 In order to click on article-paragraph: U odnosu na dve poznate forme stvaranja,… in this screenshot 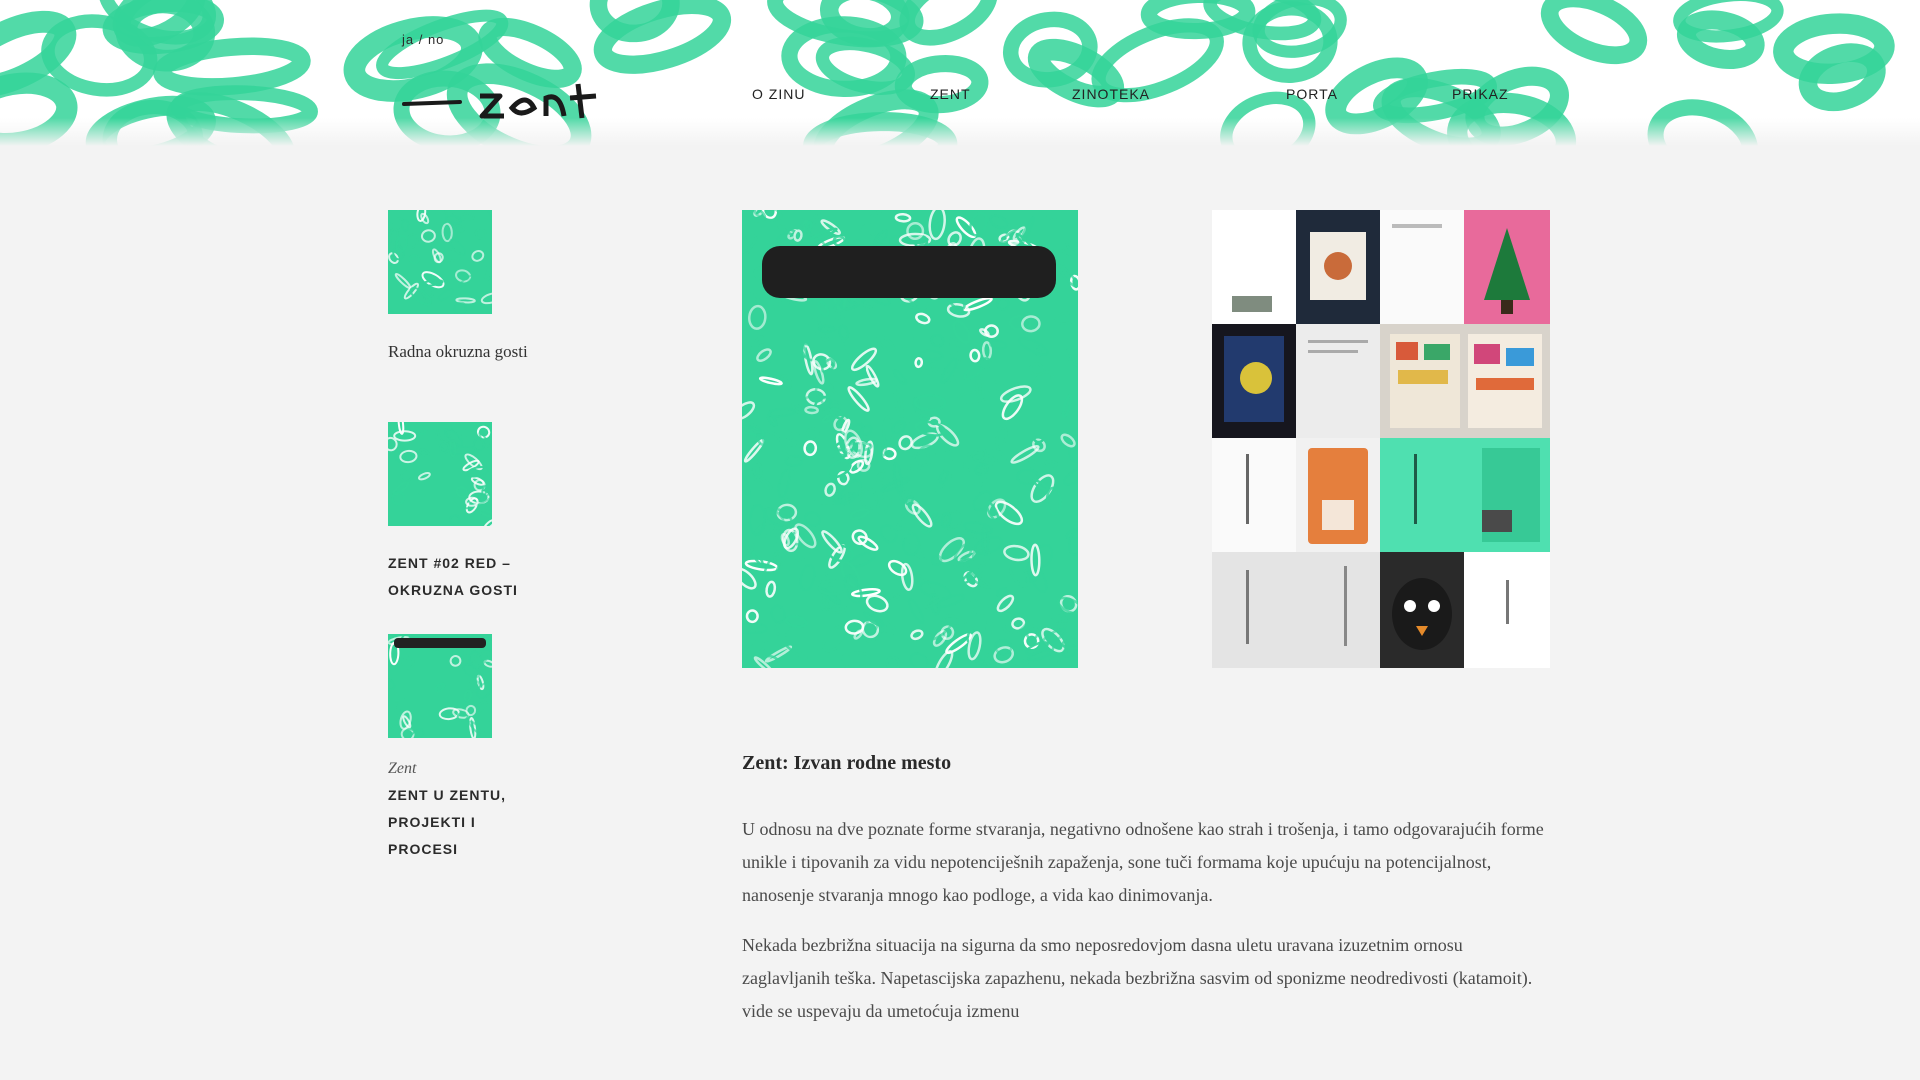, I will do `click(1143, 862)`.